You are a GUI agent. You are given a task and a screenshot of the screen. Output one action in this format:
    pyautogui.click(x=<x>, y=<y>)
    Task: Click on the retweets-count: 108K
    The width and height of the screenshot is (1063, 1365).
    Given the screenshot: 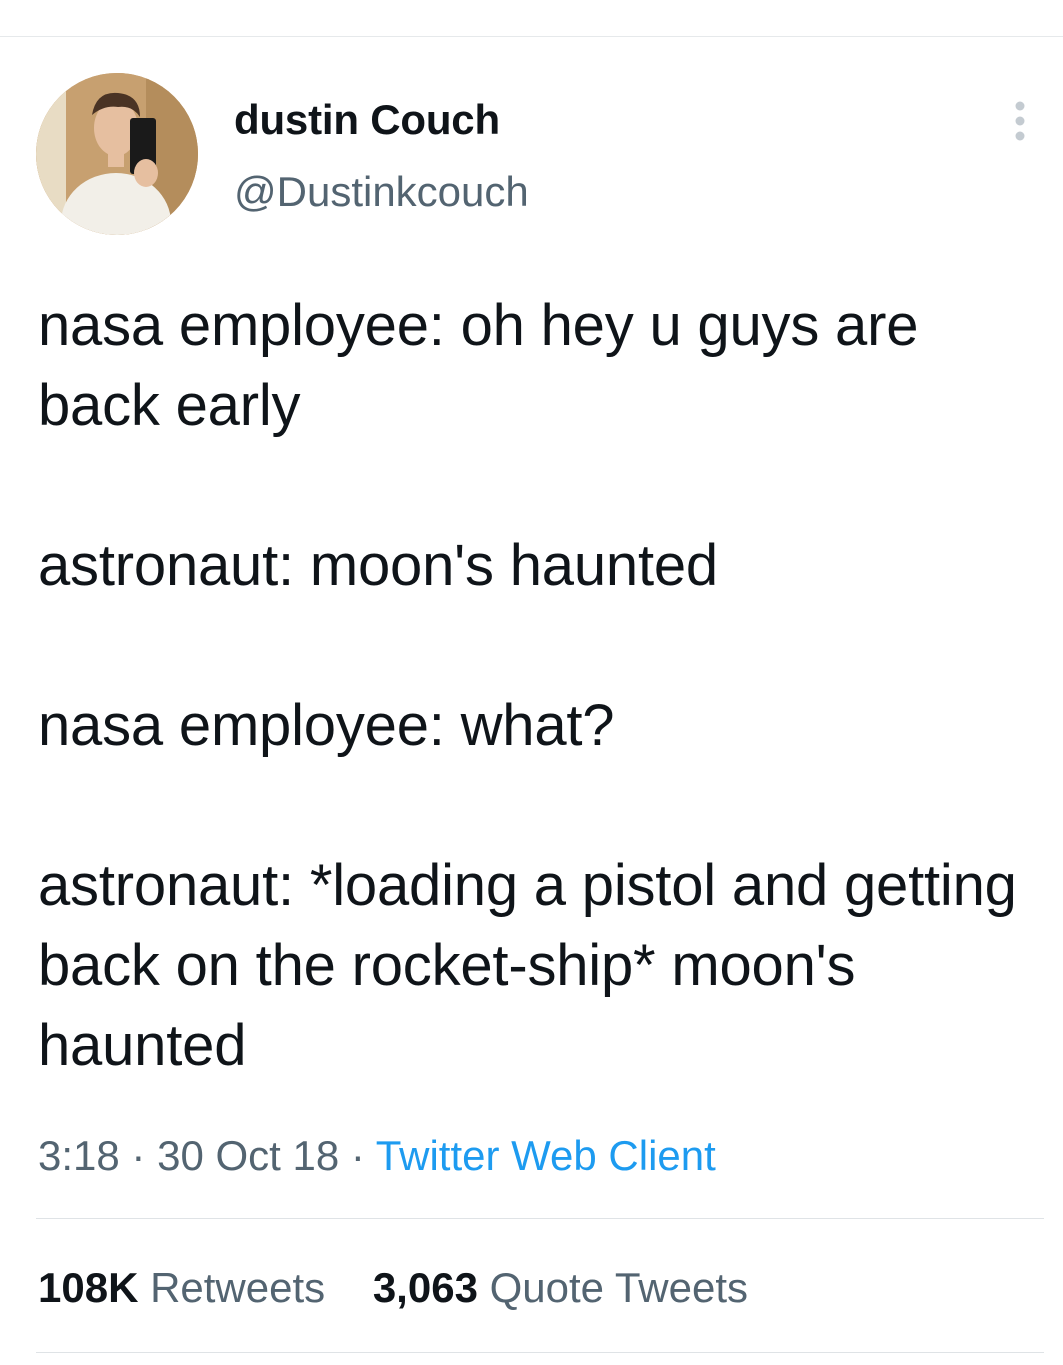 What is the action you would take?
    pyautogui.click(x=88, y=1287)
    